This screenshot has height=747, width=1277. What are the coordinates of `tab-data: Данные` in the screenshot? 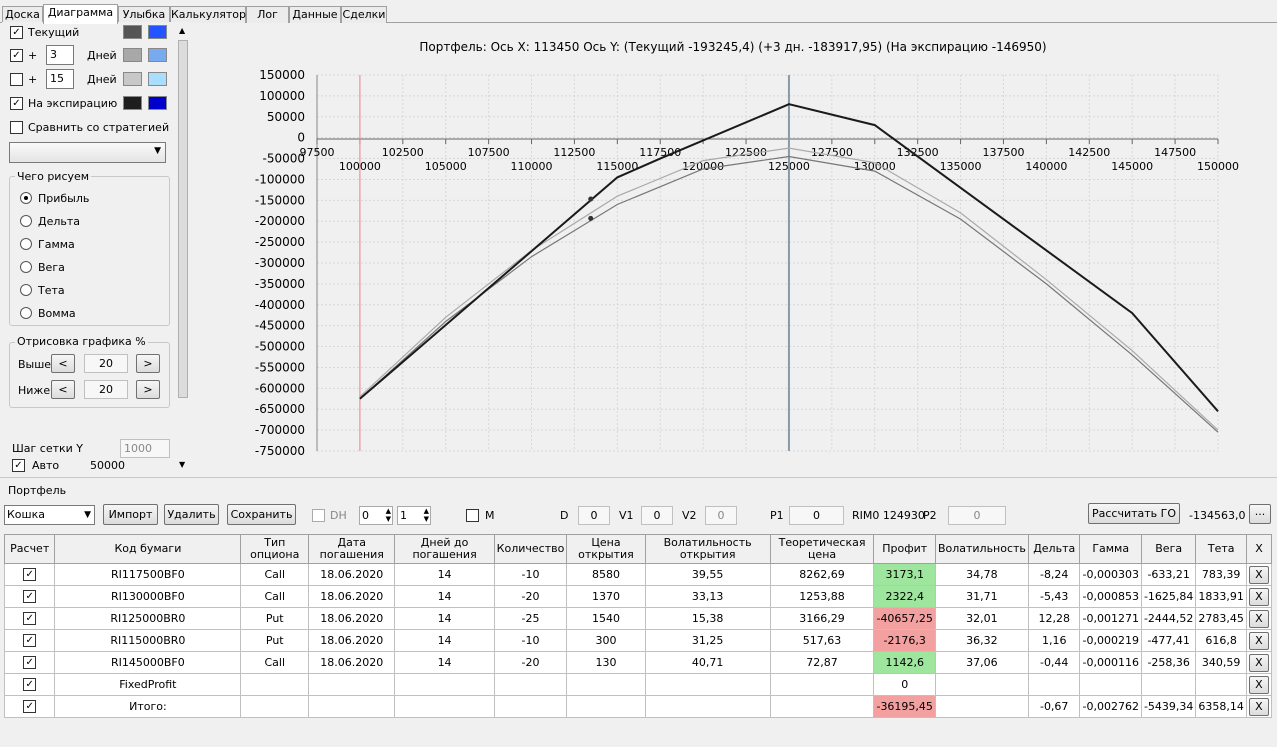 It's located at (315, 14).